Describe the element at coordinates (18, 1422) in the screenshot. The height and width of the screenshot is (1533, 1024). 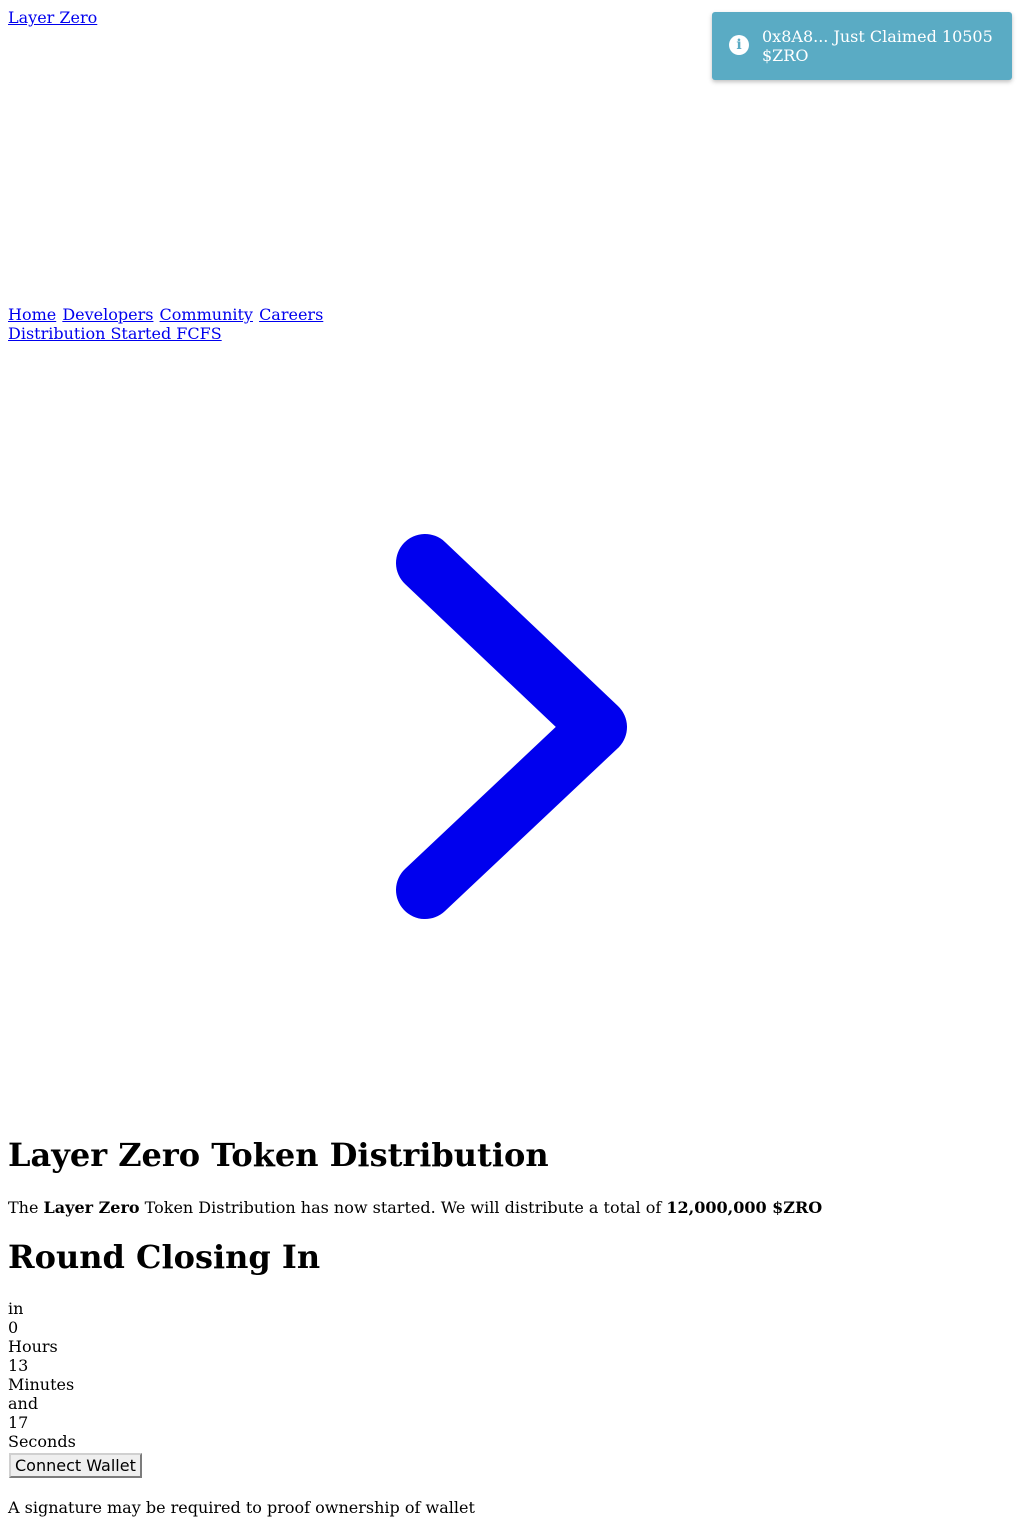
I see `countdown-seconds-value: 17` at that location.